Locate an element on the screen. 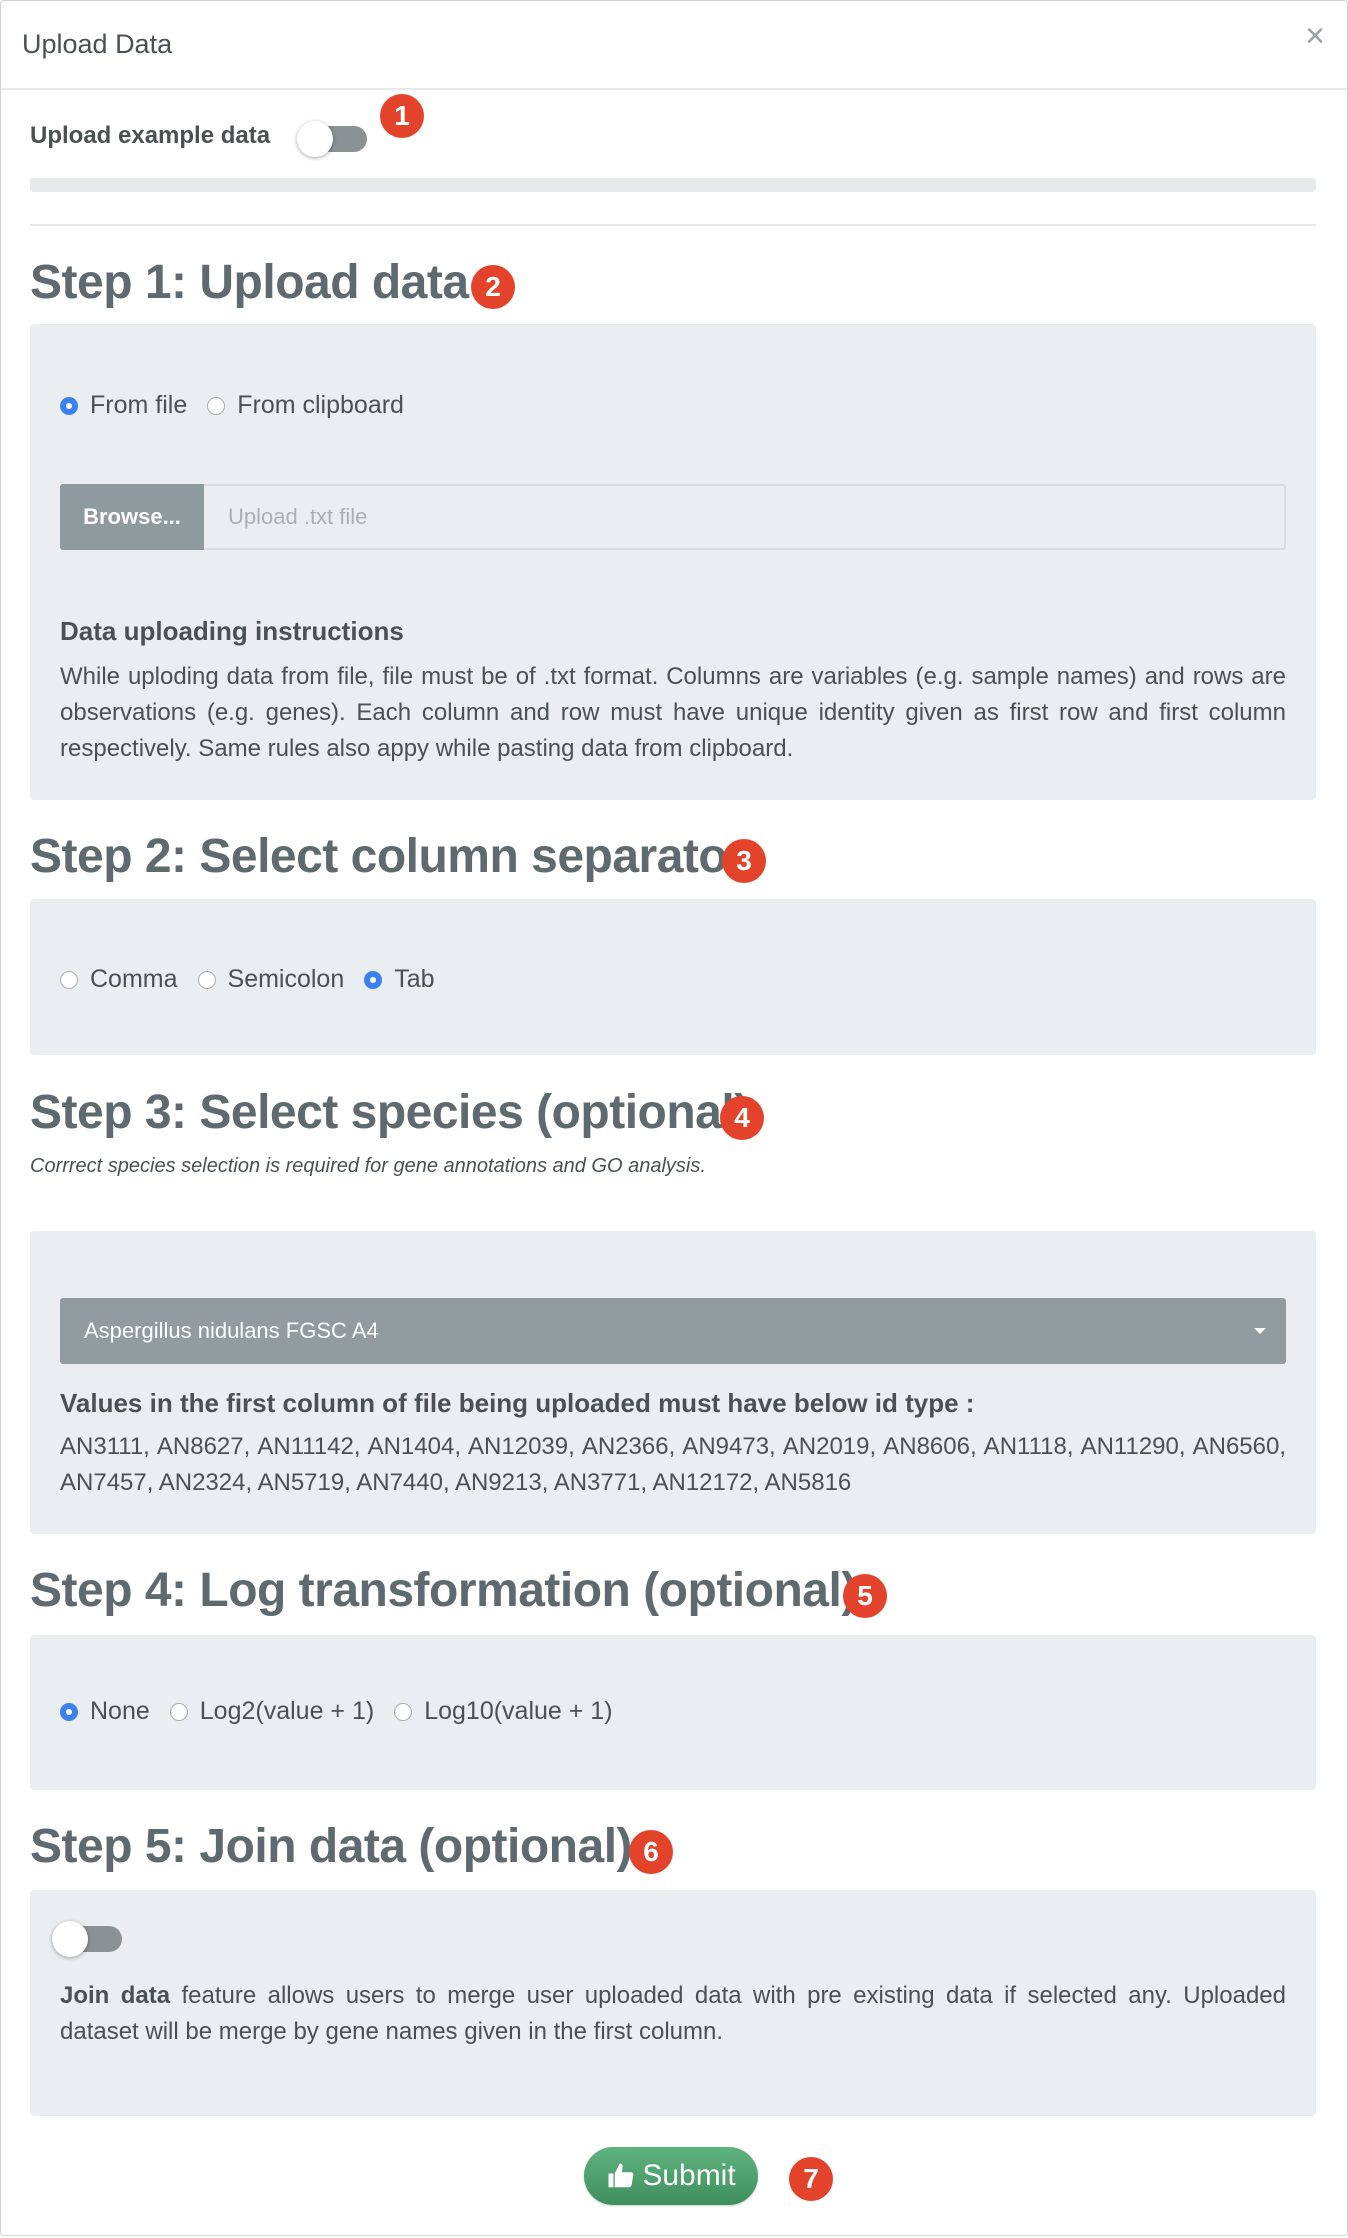  chevron-down-icon is located at coordinates (1260, 1331).